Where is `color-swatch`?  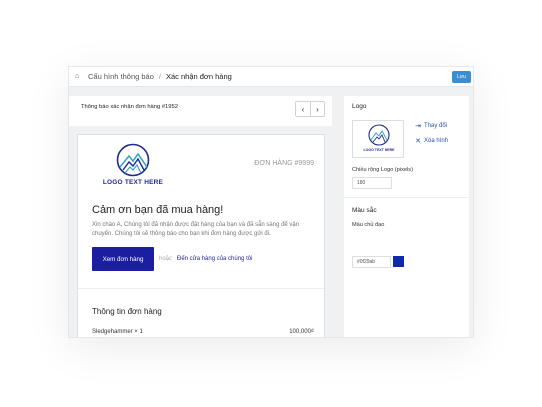
color-swatch is located at coordinates (398, 261).